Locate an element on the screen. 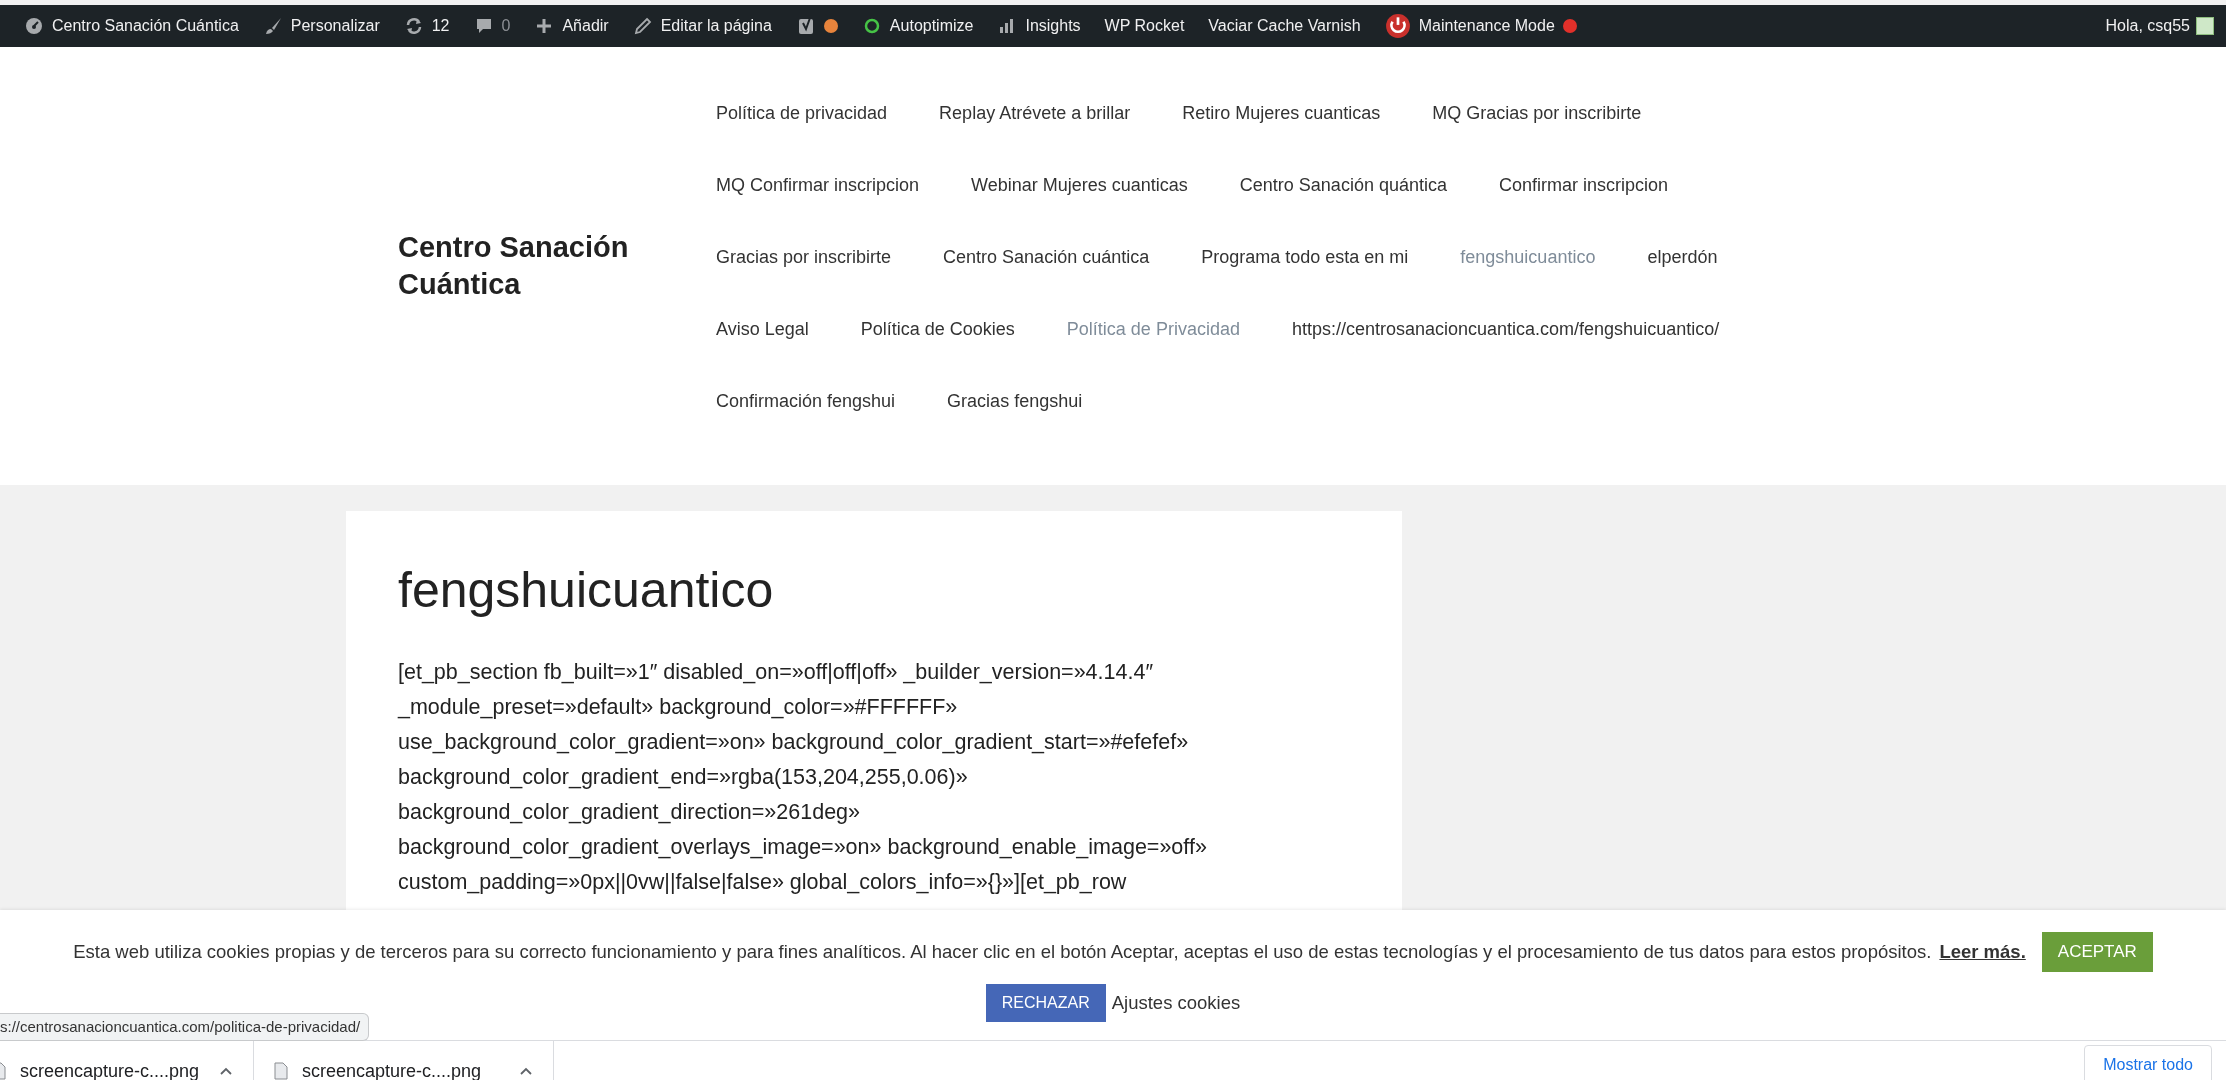  reject-button: RECHAZAR is located at coordinates (1045, 1003).